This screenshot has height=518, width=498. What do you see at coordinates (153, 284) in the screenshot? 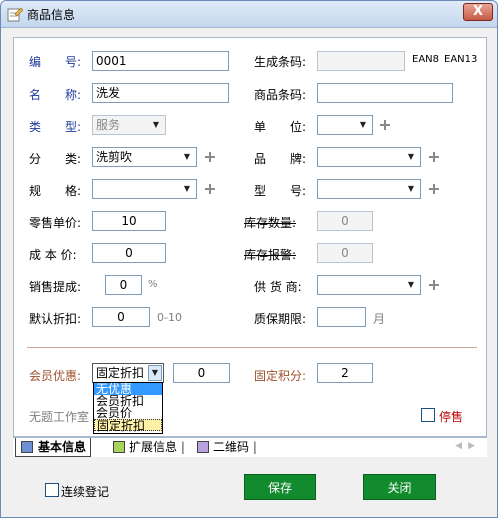
I see `commission-unit: %` at bounding box center [153, 284].